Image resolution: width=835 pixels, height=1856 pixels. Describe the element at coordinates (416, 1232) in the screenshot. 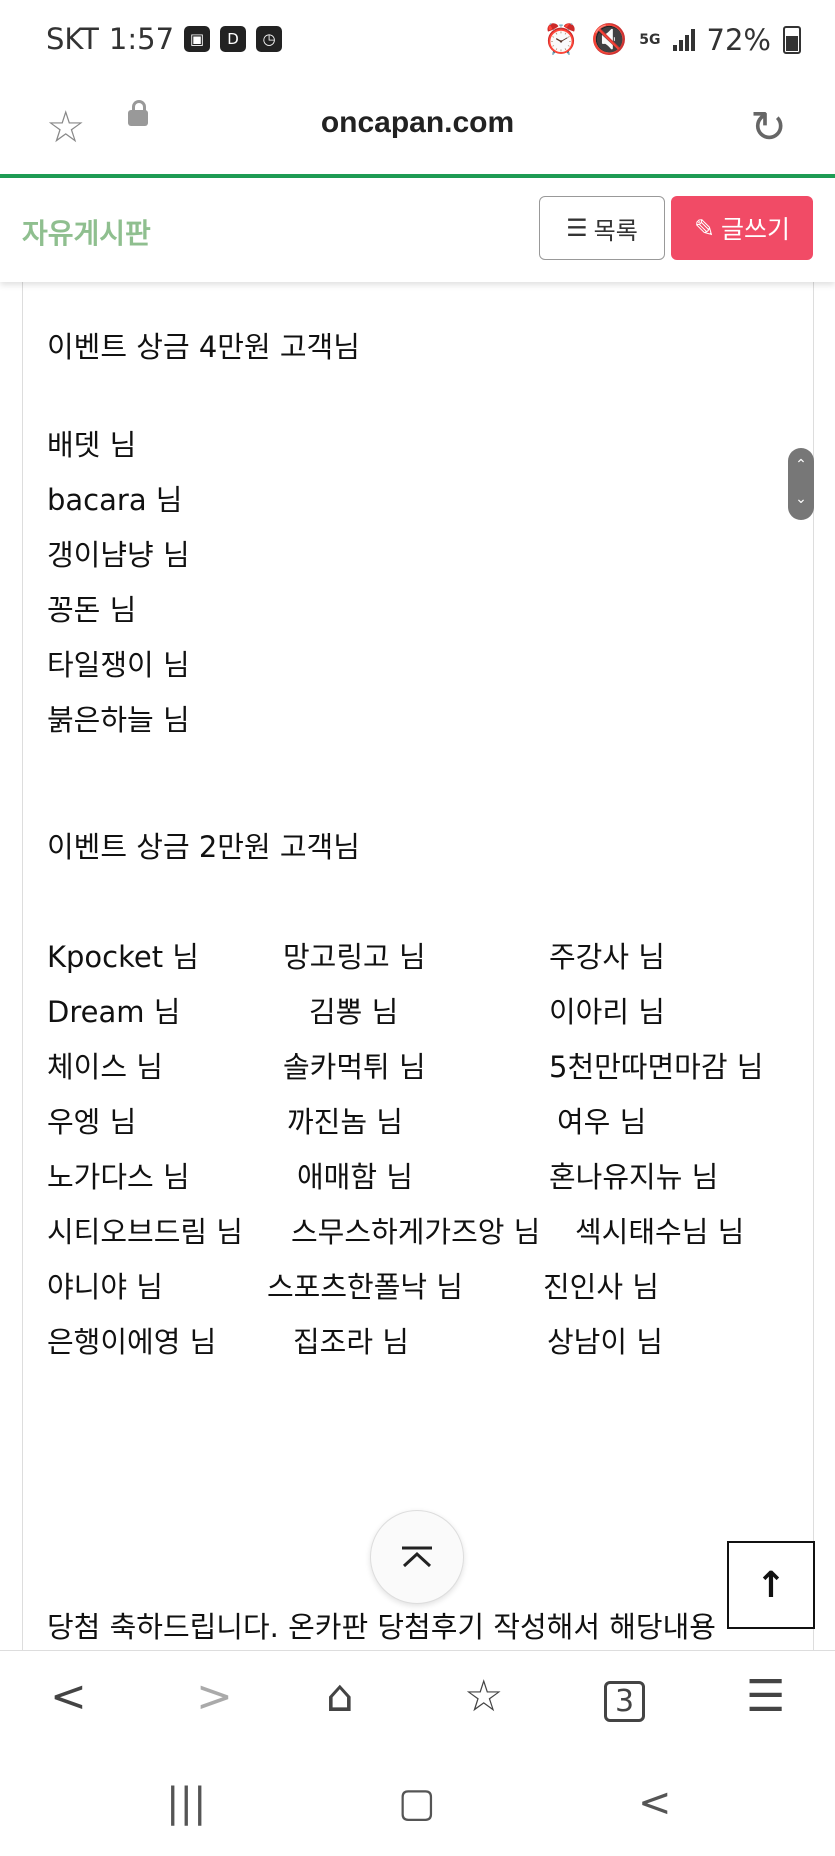

I see `winner-20k: 스무스하게가즈앙 님` at that location.